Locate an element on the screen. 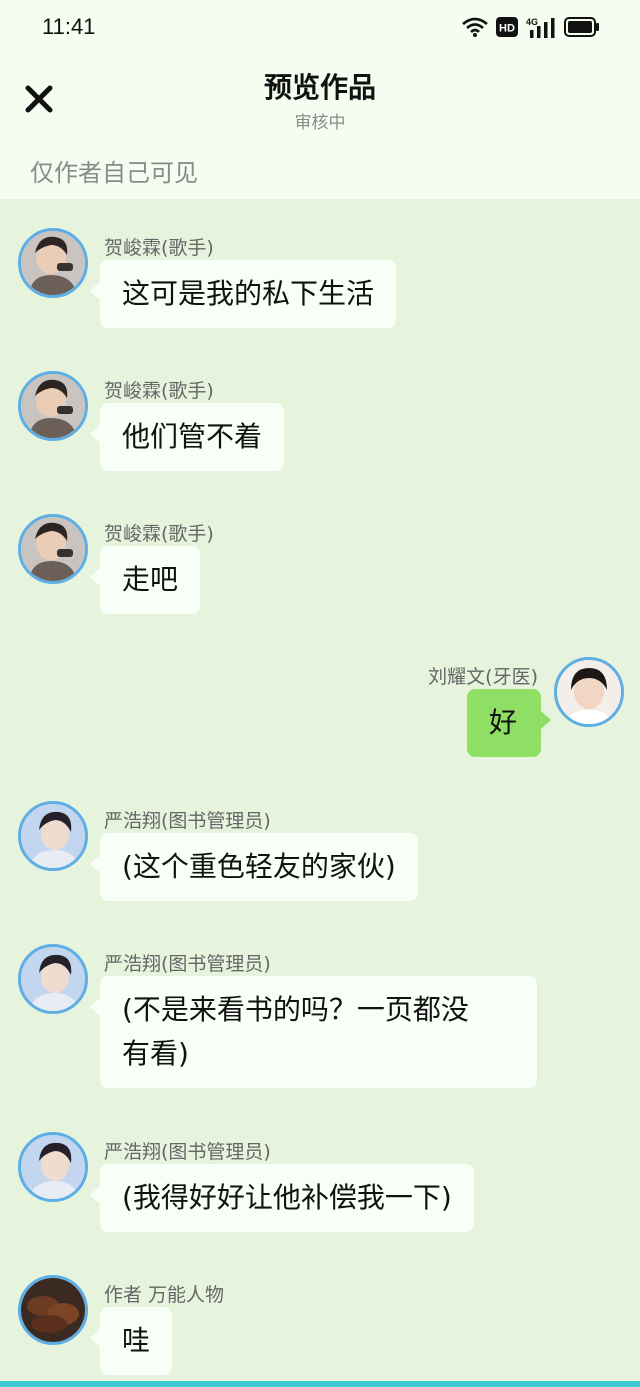 This screenshot has width=640, height=1387. sender-name: 作者 万能人物 is located at coordinates (164, 1295).